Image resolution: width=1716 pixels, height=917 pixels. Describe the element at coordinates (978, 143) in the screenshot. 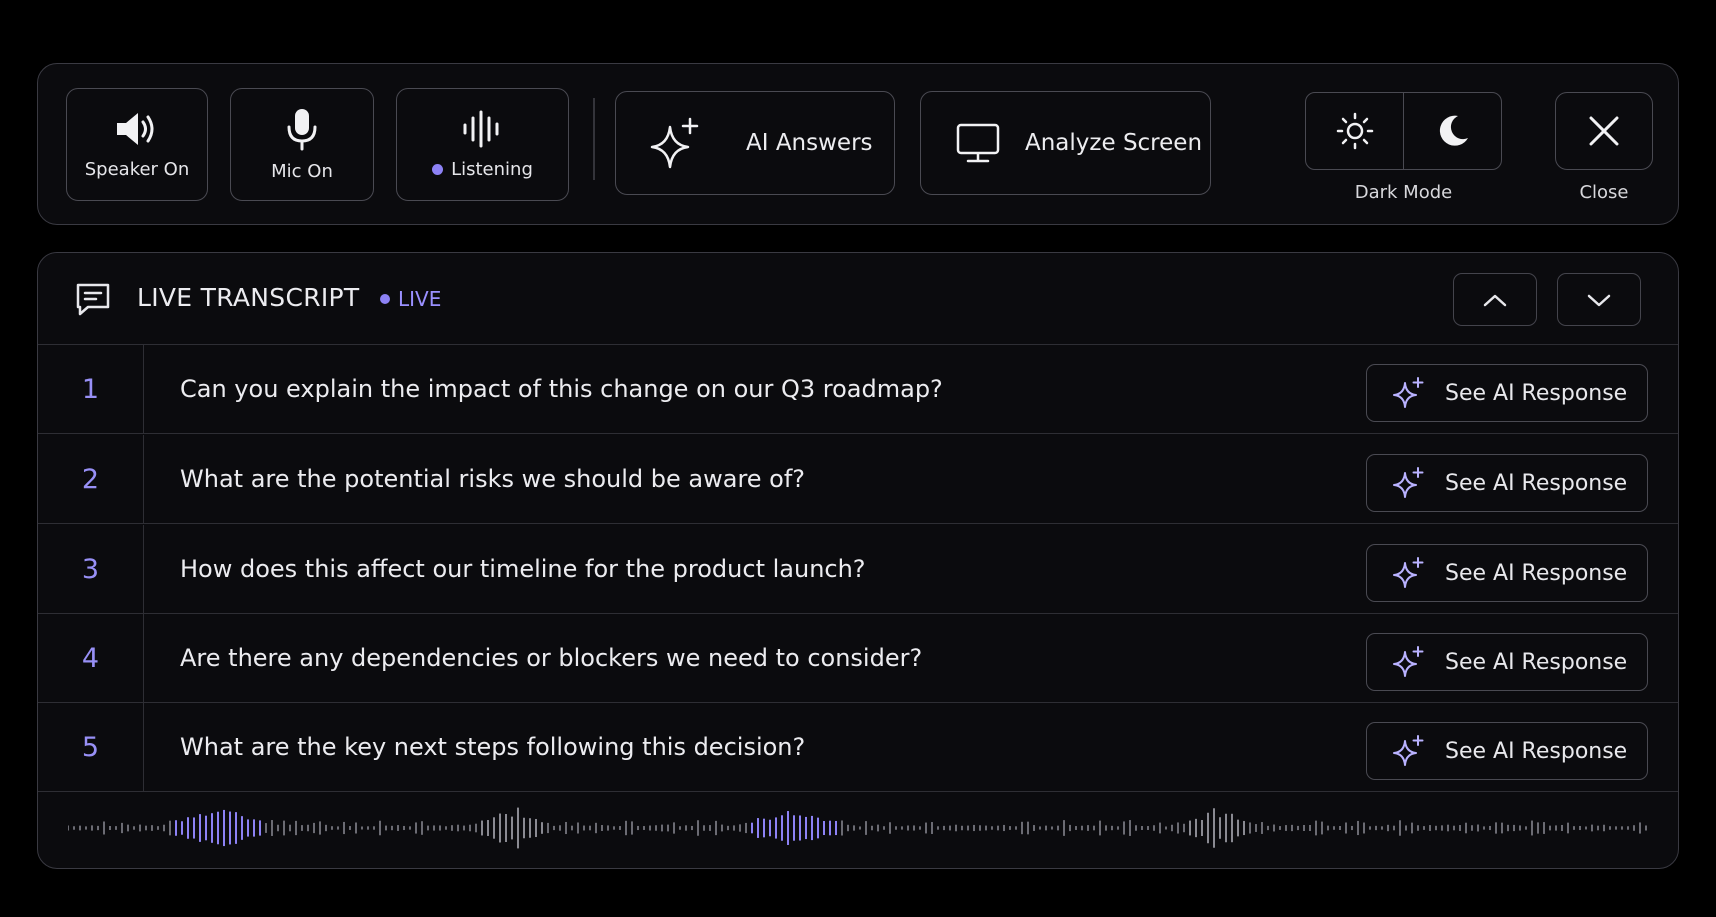

I see `monitor-icon` at that location.